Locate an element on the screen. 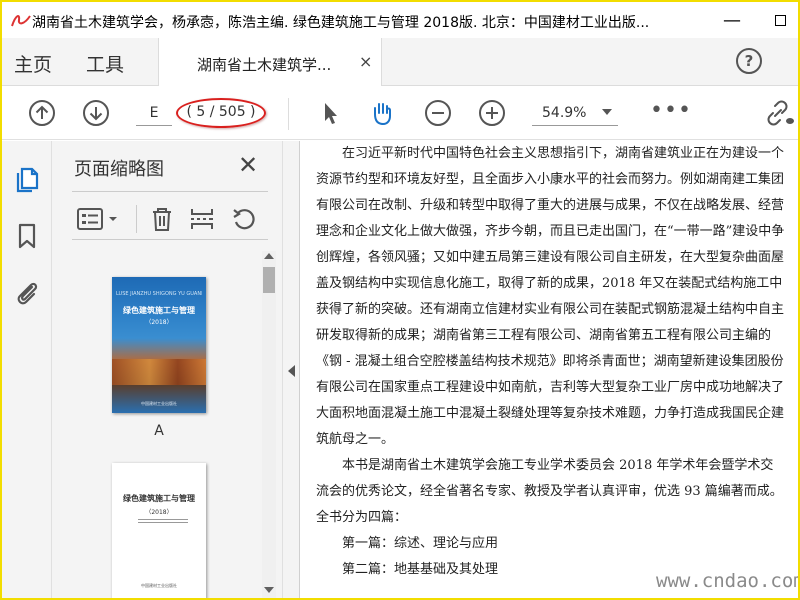  zoom-select: 54.9% is located at coordinates (575, 113).